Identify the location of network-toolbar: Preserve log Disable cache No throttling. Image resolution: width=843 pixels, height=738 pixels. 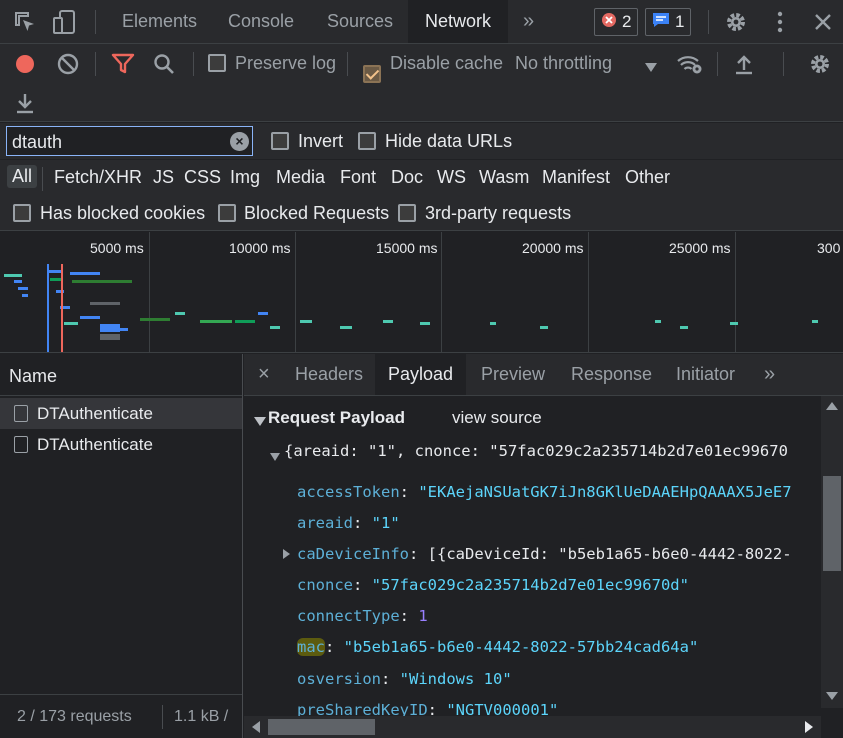
(421, 64).